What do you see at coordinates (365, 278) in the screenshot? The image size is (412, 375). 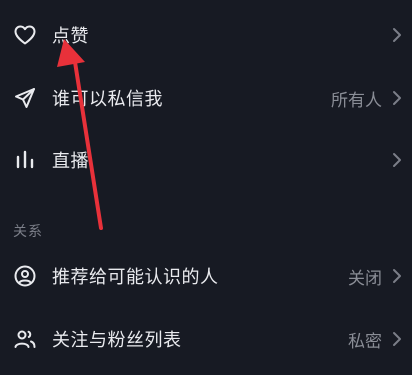 I see `settings-row-value: 关闭` at bounding box center [365, 278].